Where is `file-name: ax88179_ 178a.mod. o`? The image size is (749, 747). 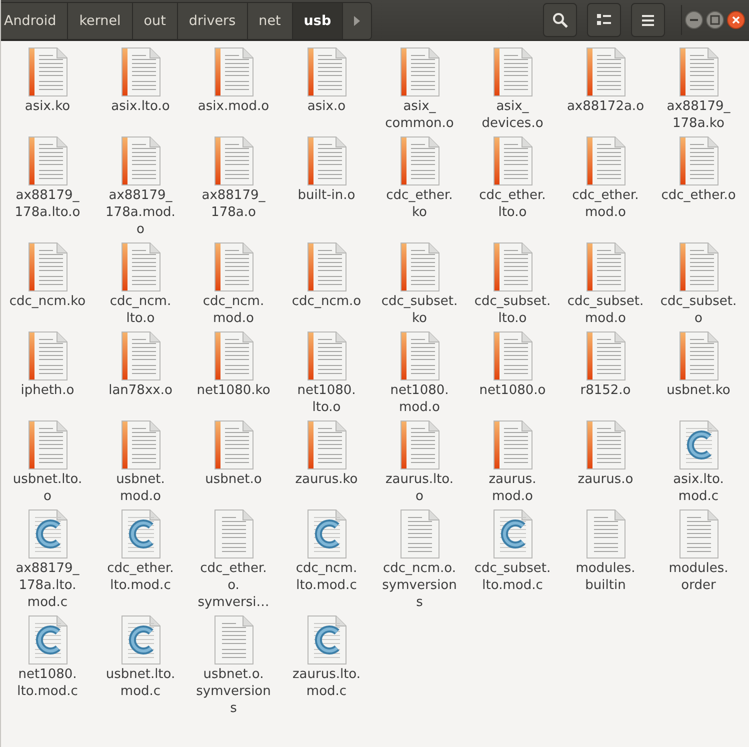 file-name: ax88179_ 178a.mod. o is located at coordinates (141, 212).